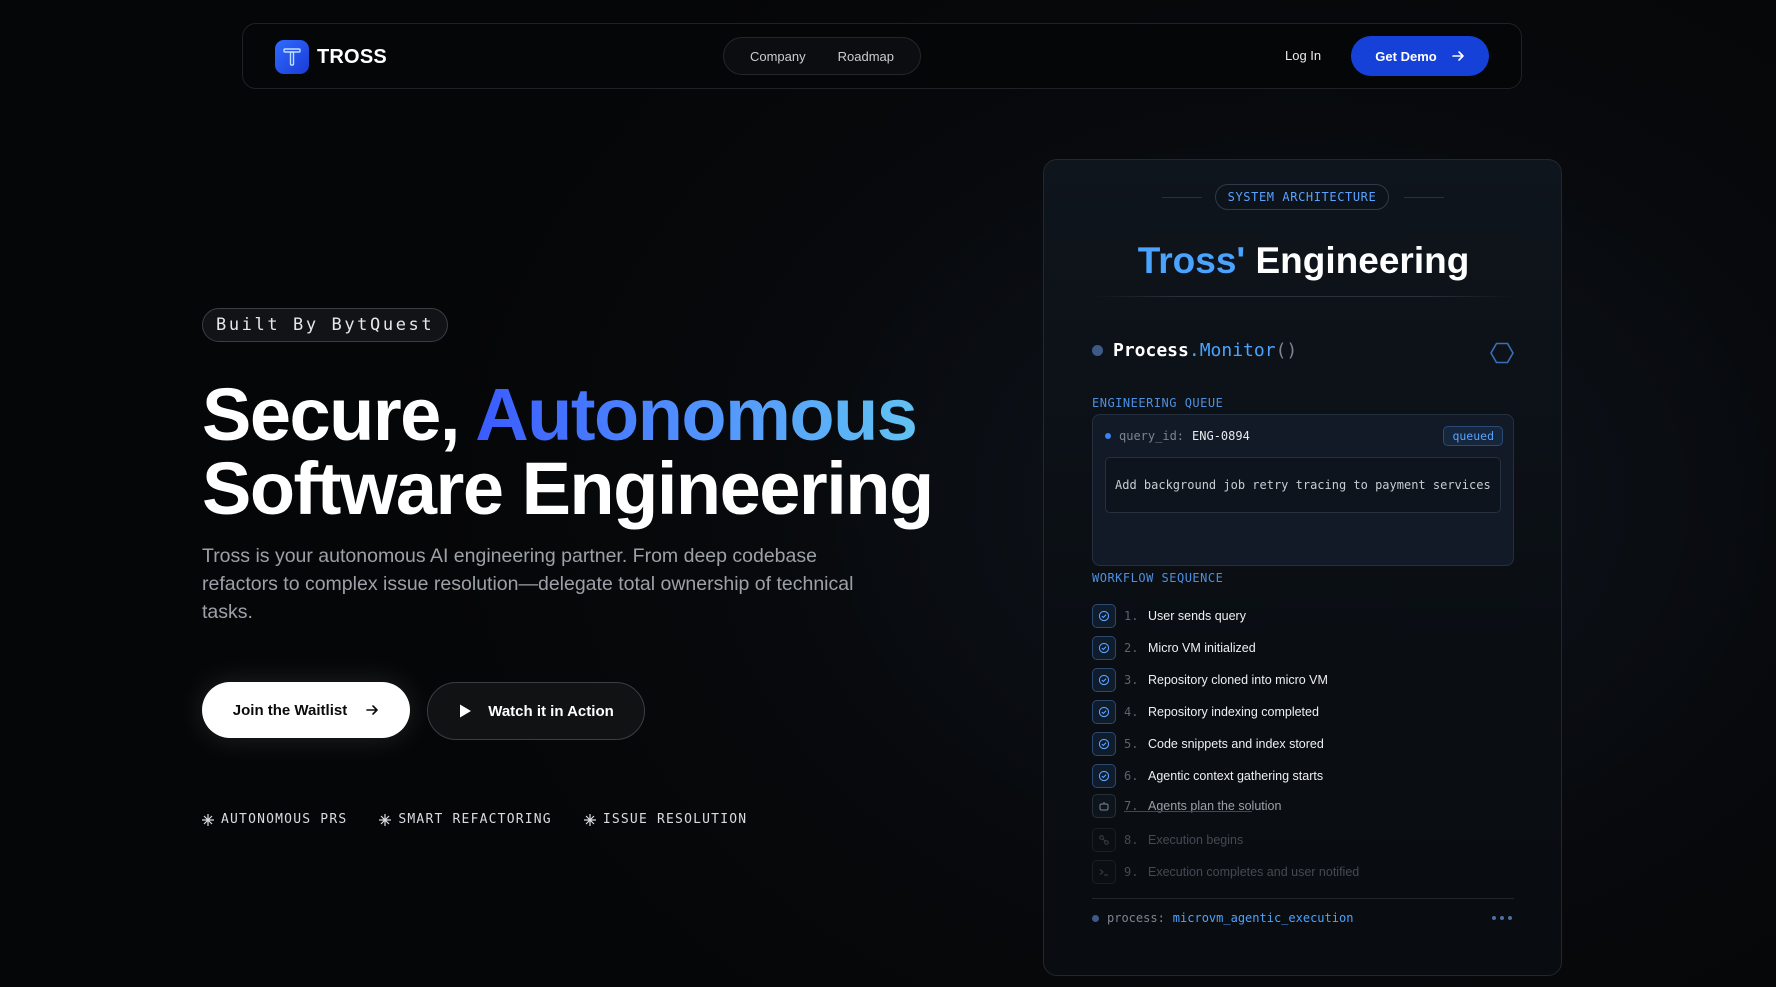  What do you see at coordinates (1502, 918) in the screenshot?
I see `more-dots-icon` at bounding box center [1502, 918].